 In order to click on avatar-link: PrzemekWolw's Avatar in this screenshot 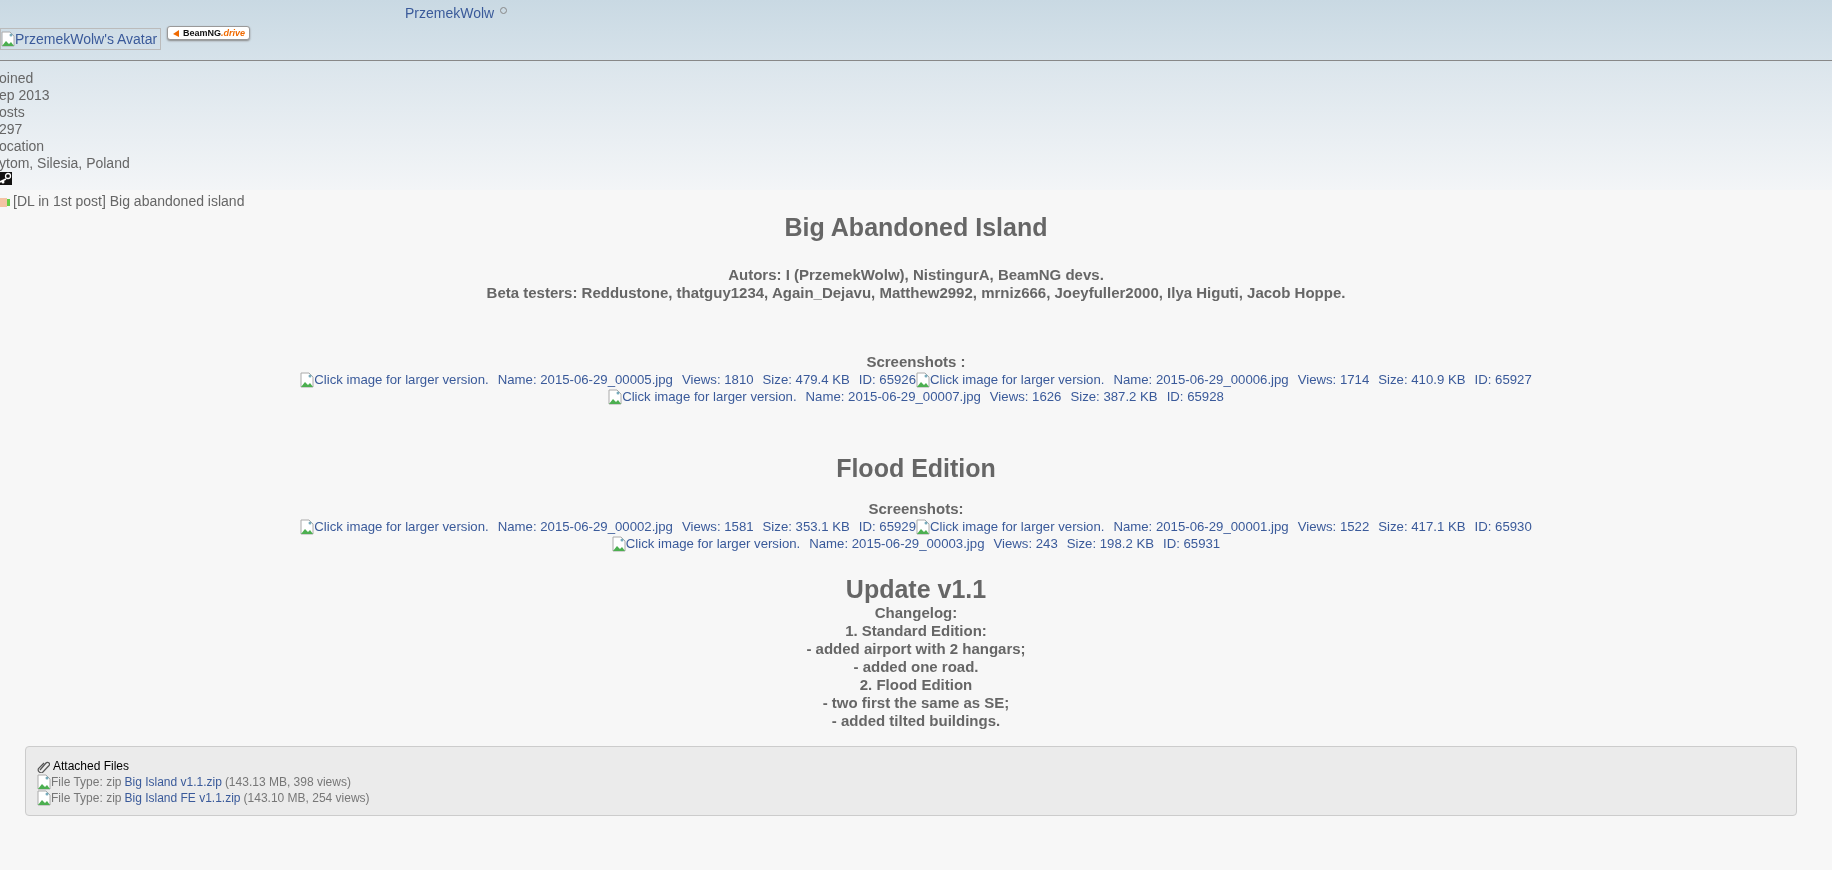, I will do `click(81, 39)`.